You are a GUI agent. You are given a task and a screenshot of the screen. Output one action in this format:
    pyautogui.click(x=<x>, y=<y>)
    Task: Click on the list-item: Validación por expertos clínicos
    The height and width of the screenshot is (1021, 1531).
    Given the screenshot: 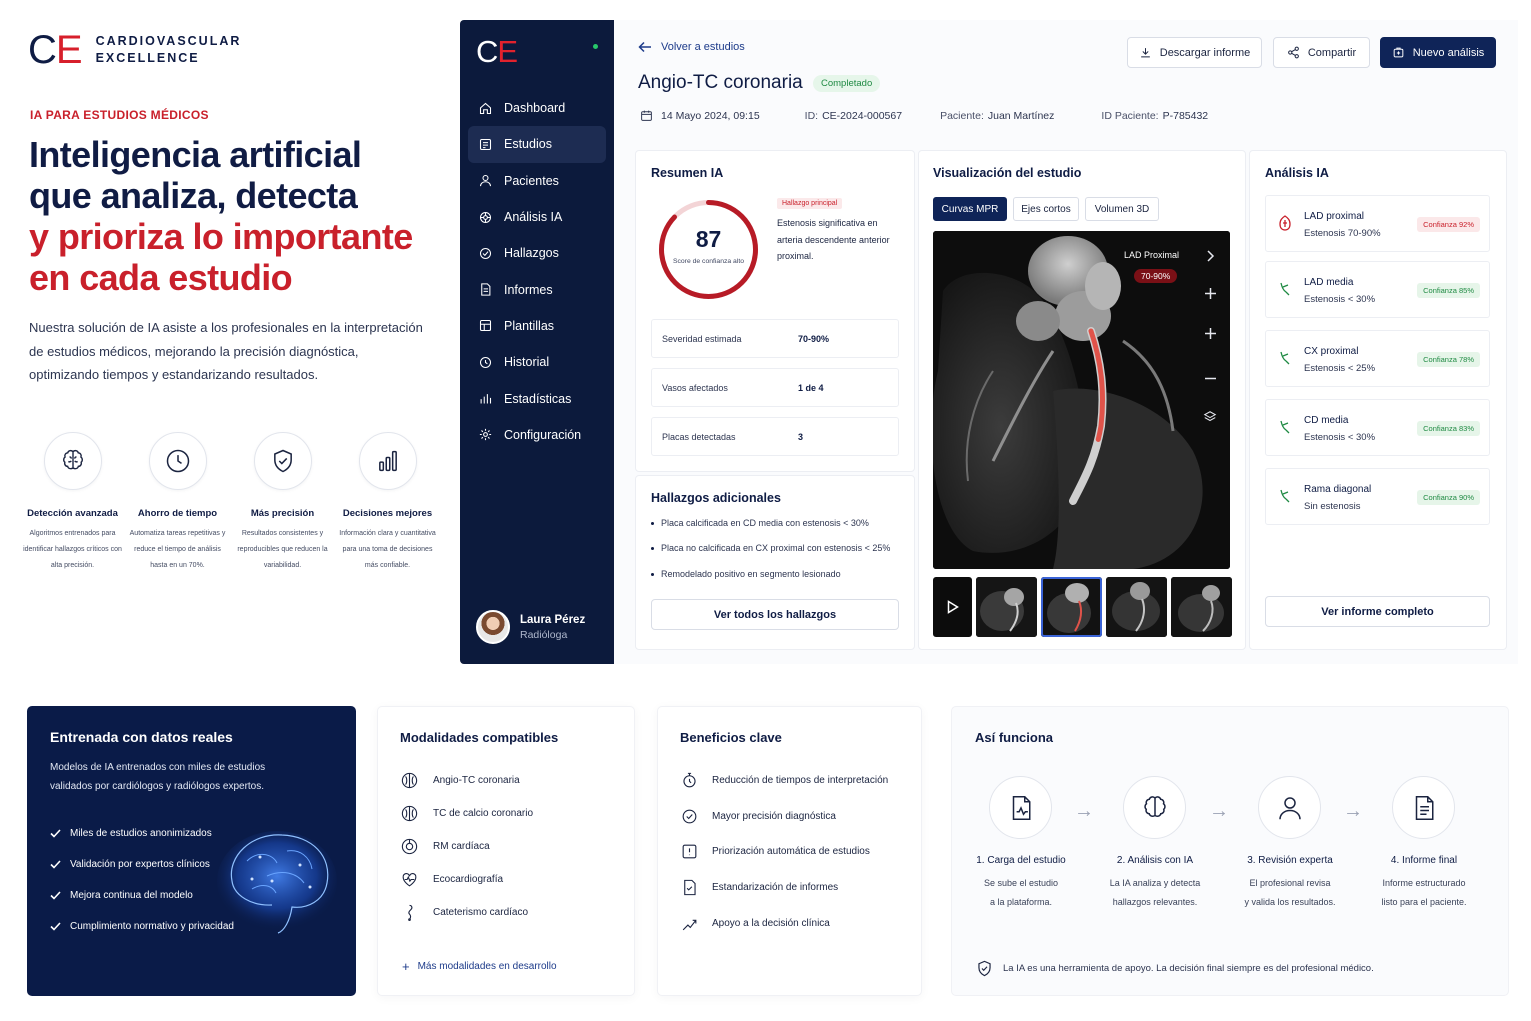 What is the action you would take?
    pyautogui.click(x=142, y=864)
    